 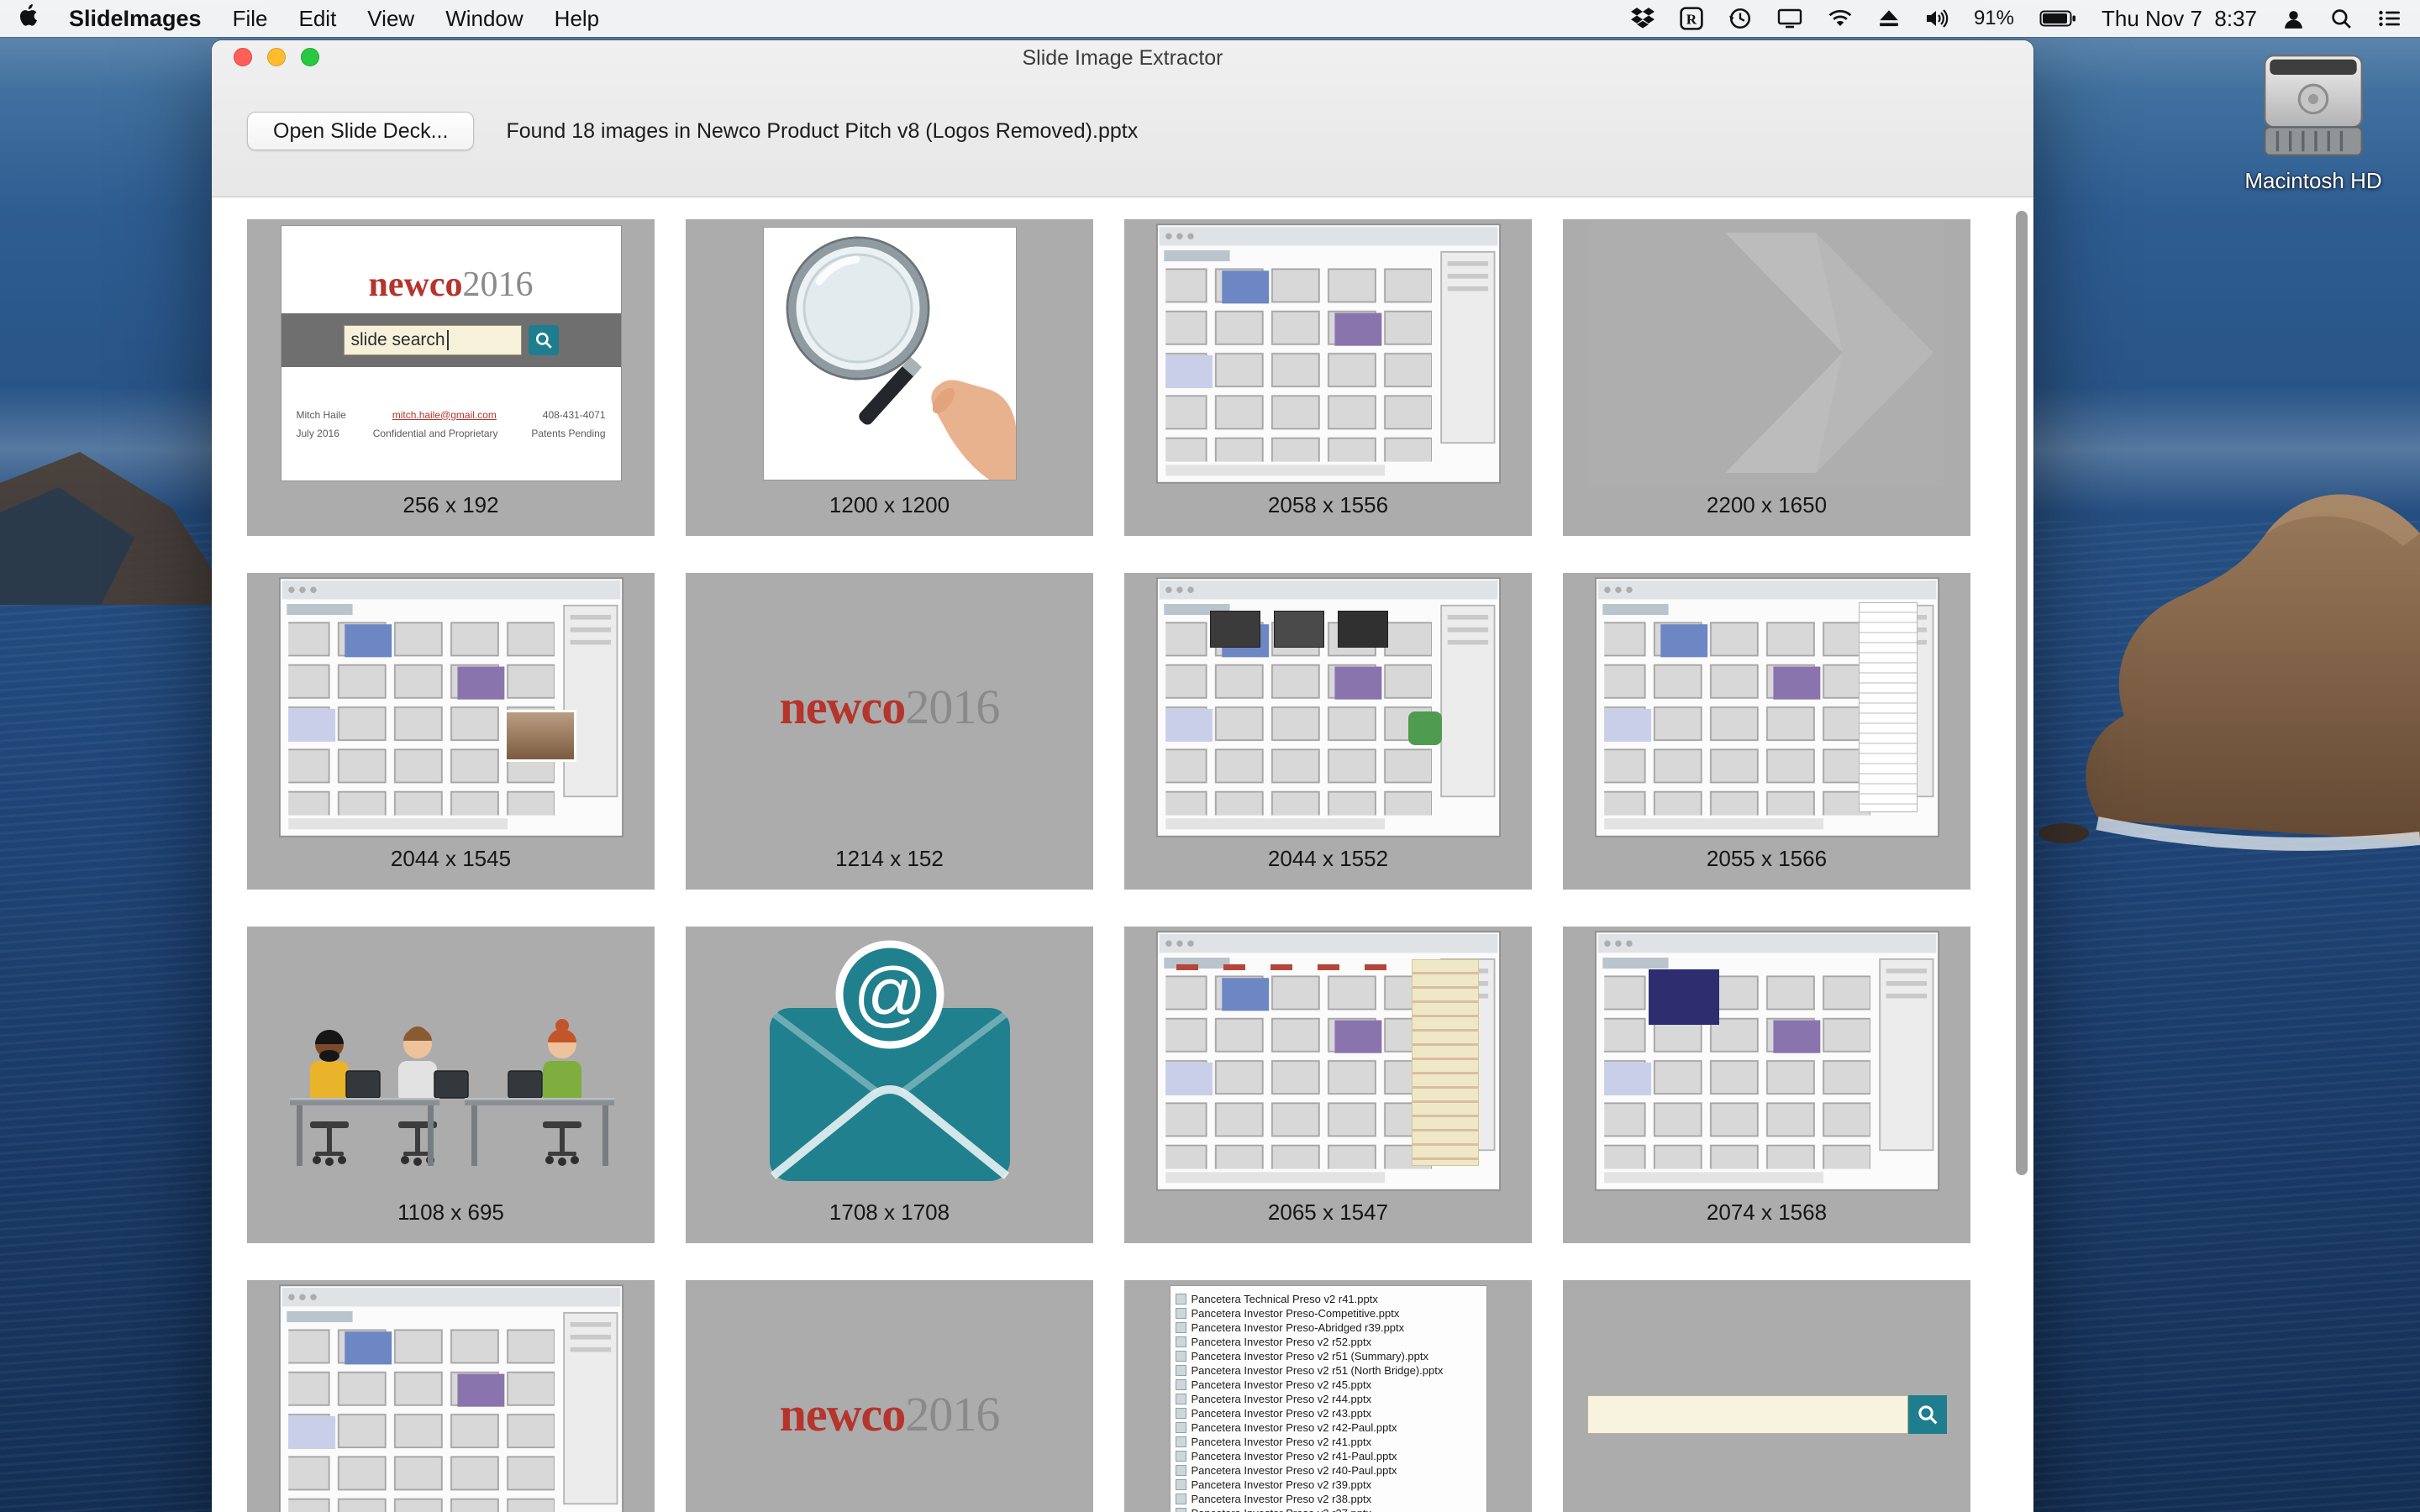 What do you see at coordinates (498, 284) in the screenshot?
I see `newco-logo-year: 2016` at bounding box center [498, 284].